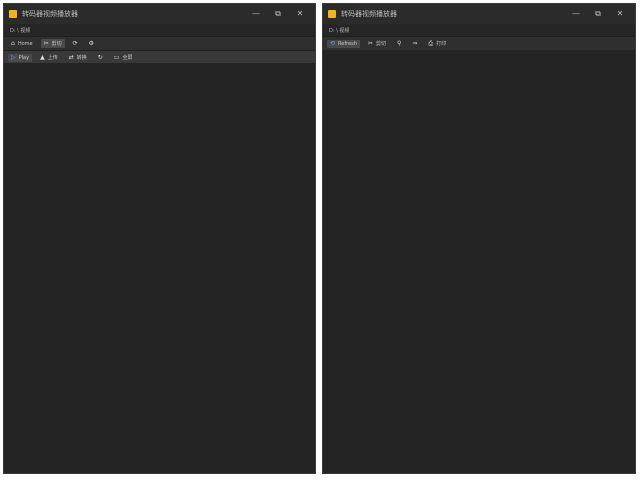 The width and height of the screenshot is (640, 480). I want to click on reload-button: ↻, so click(100, 58).